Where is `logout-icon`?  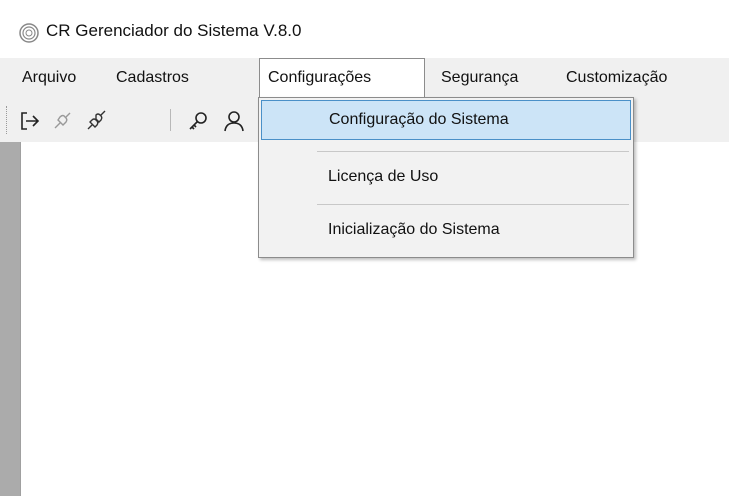 logout-icon is located at coordinates (30, 121).